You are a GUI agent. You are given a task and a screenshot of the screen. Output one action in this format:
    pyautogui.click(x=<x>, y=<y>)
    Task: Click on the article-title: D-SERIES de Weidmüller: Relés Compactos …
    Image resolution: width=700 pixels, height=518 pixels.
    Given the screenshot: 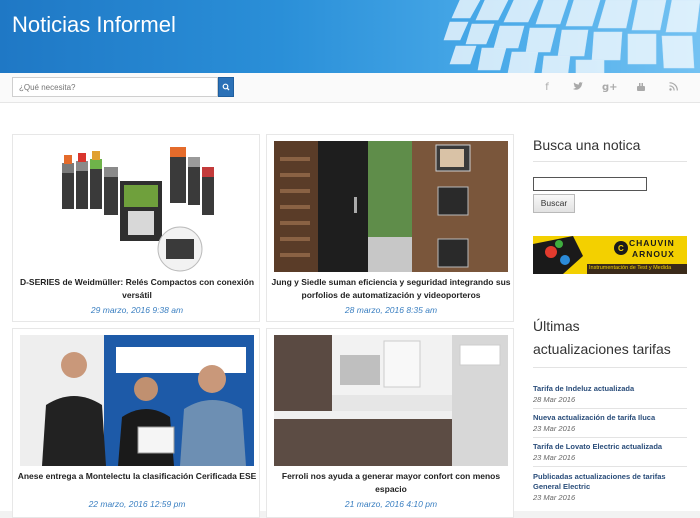 What is the action you would take?
    pyautogui.click(x=137, y=289)
    